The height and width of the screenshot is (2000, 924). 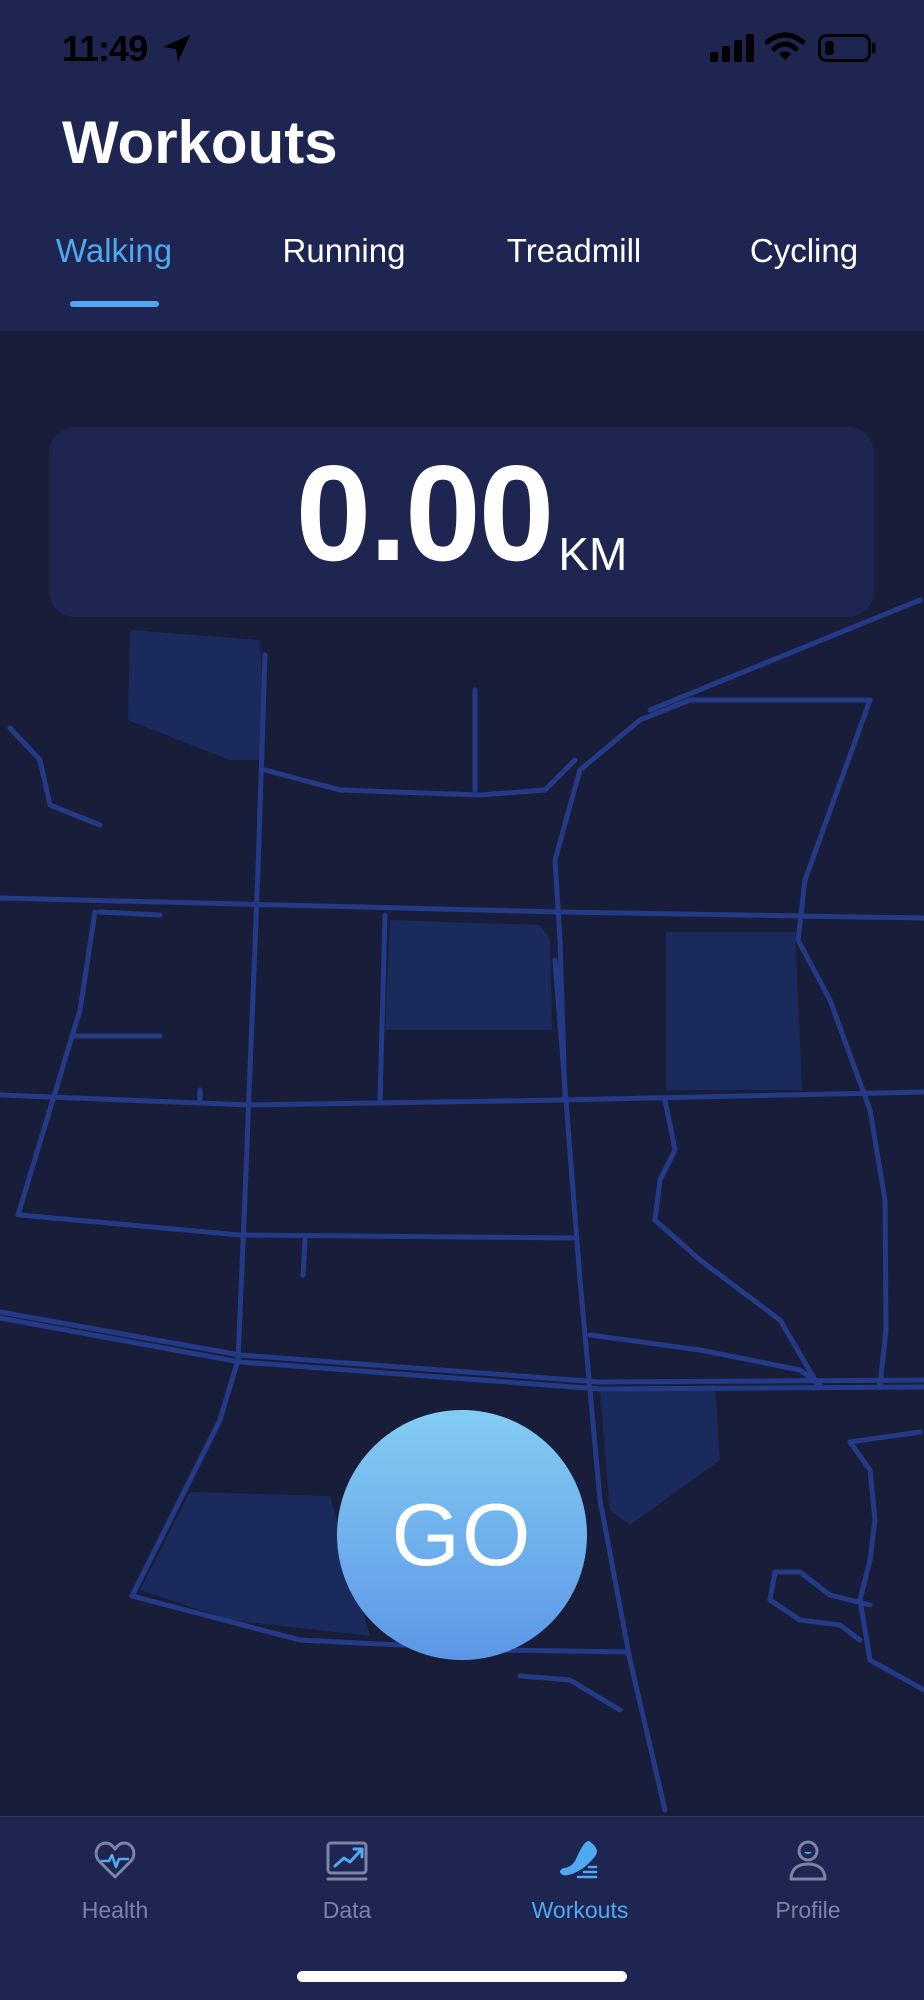 I want to click on workout-type-tabs: Walking Running Treadmill Cycling, so click(x=462, y=272).